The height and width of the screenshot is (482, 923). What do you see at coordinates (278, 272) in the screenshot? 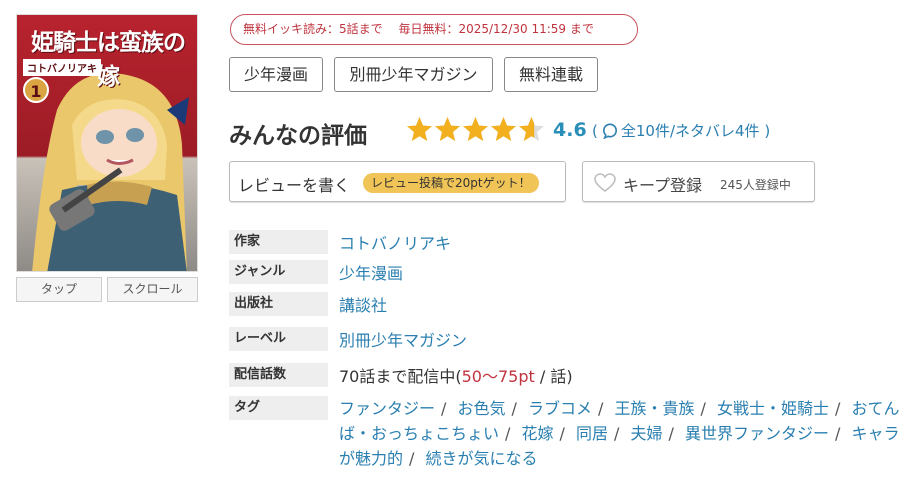
I see `info-key-genre: ジャンル` at bounding box center [278, 272].